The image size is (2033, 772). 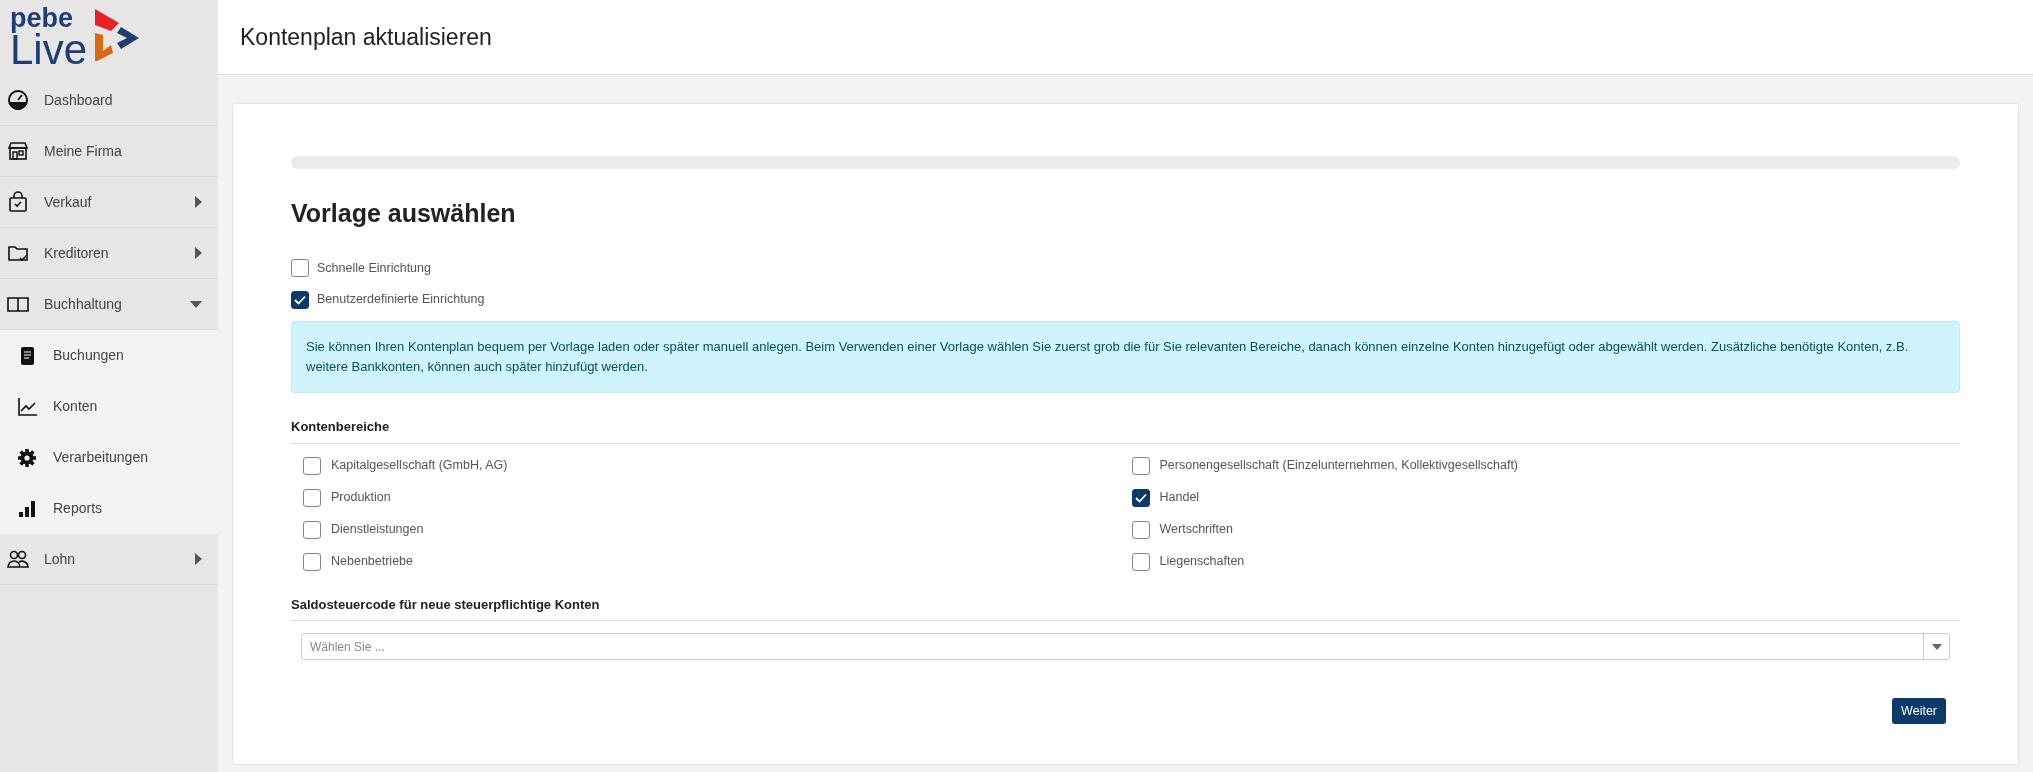 I want to click on caret-icon, so click(x=1936, y=646).